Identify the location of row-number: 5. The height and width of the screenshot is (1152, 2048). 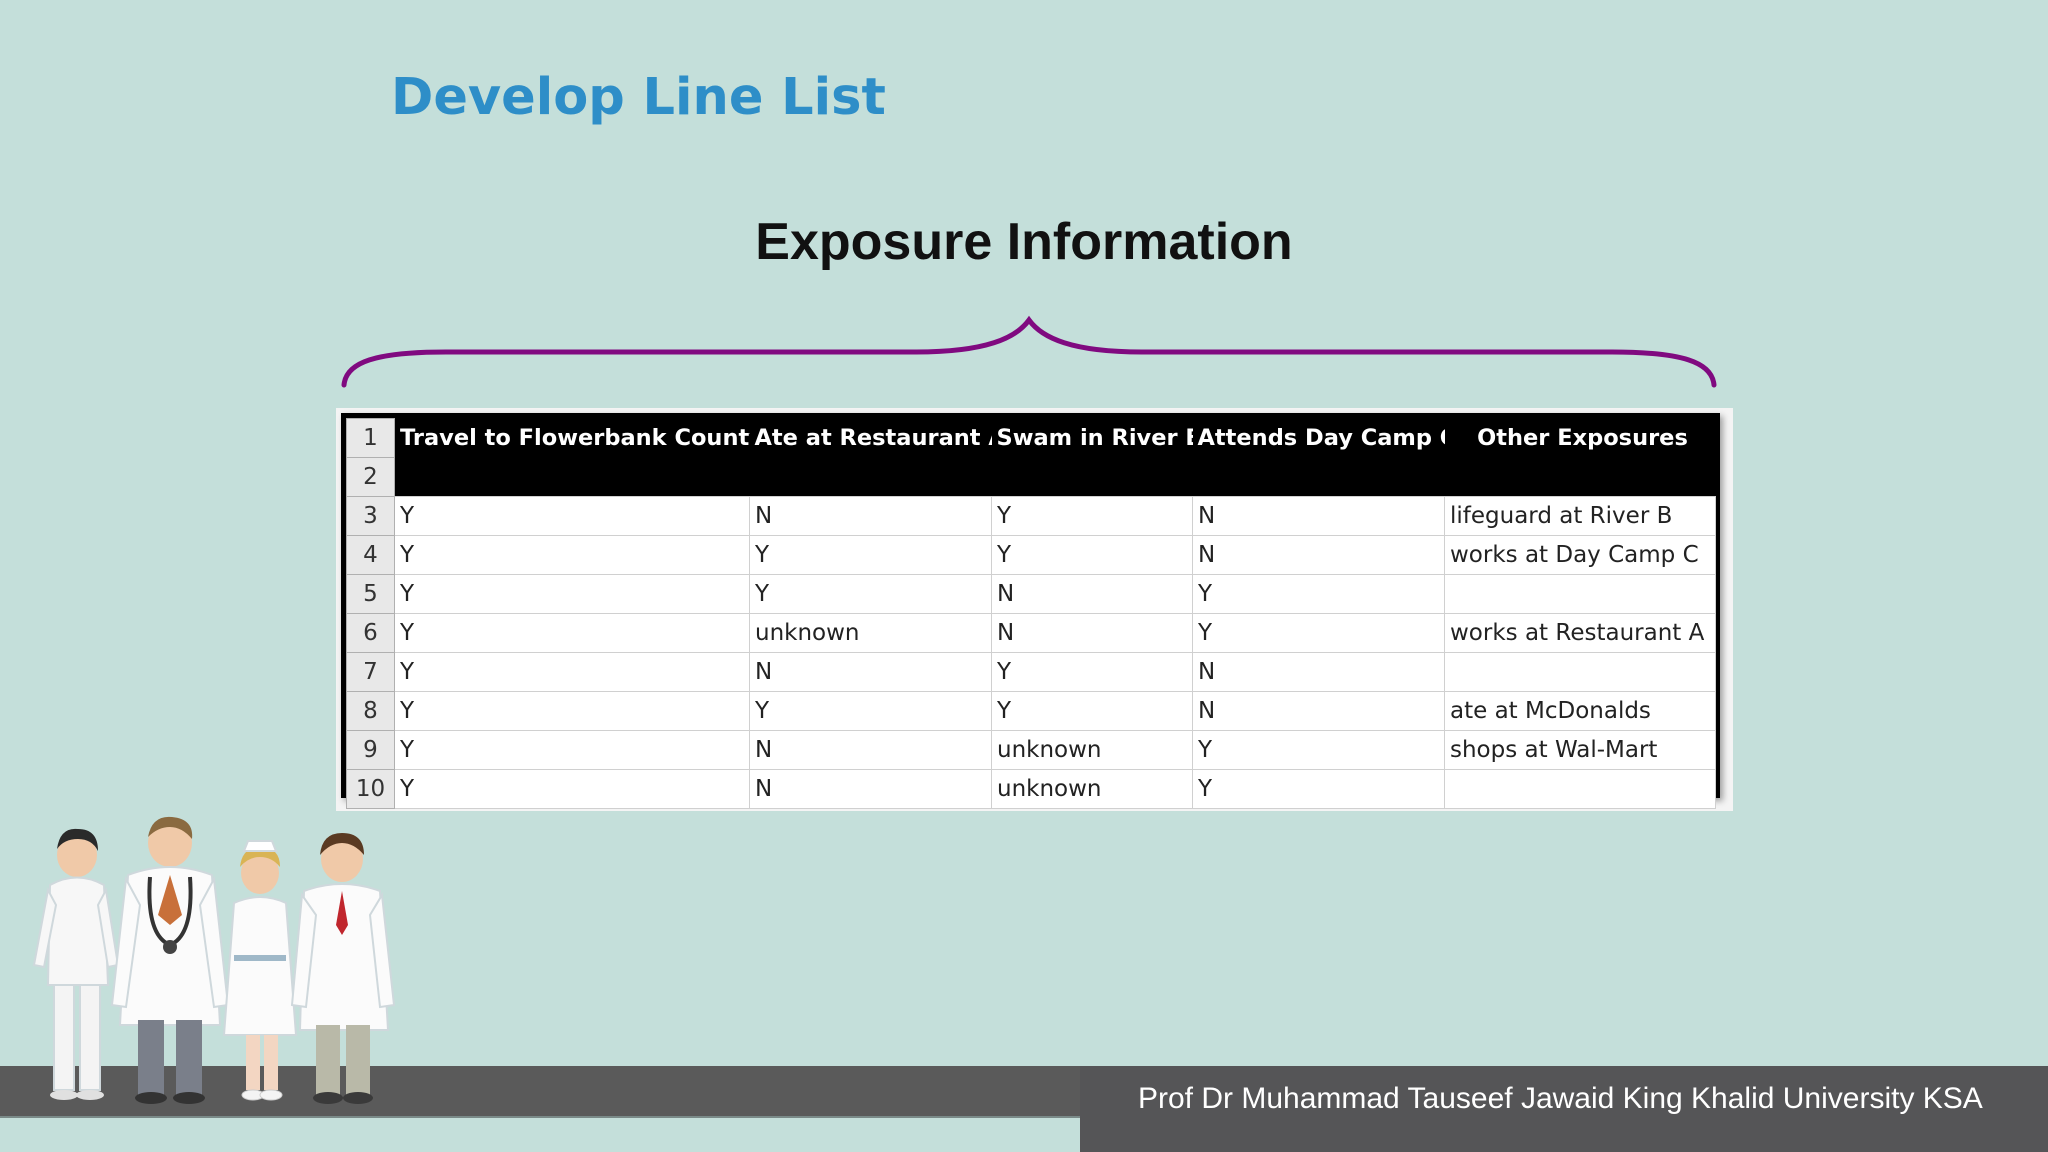
(370, 594).